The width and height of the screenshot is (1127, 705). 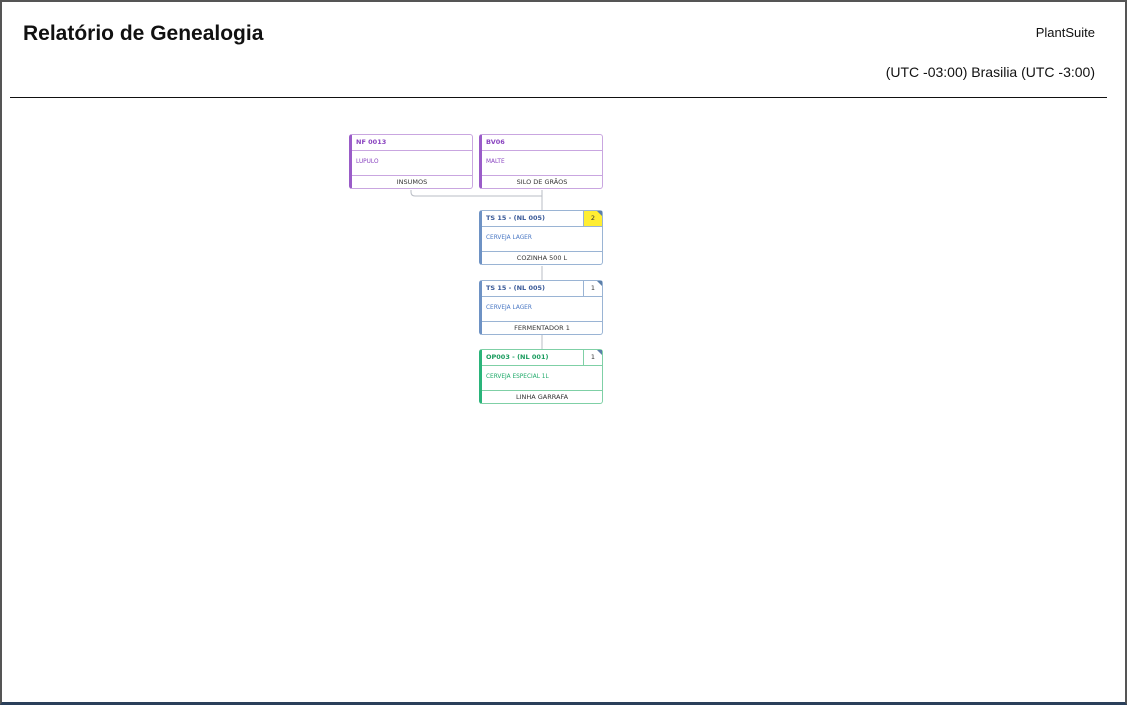 I want to click on node-product: CERVEJA ESPECIAL 1L, so click(x=517, y=377).